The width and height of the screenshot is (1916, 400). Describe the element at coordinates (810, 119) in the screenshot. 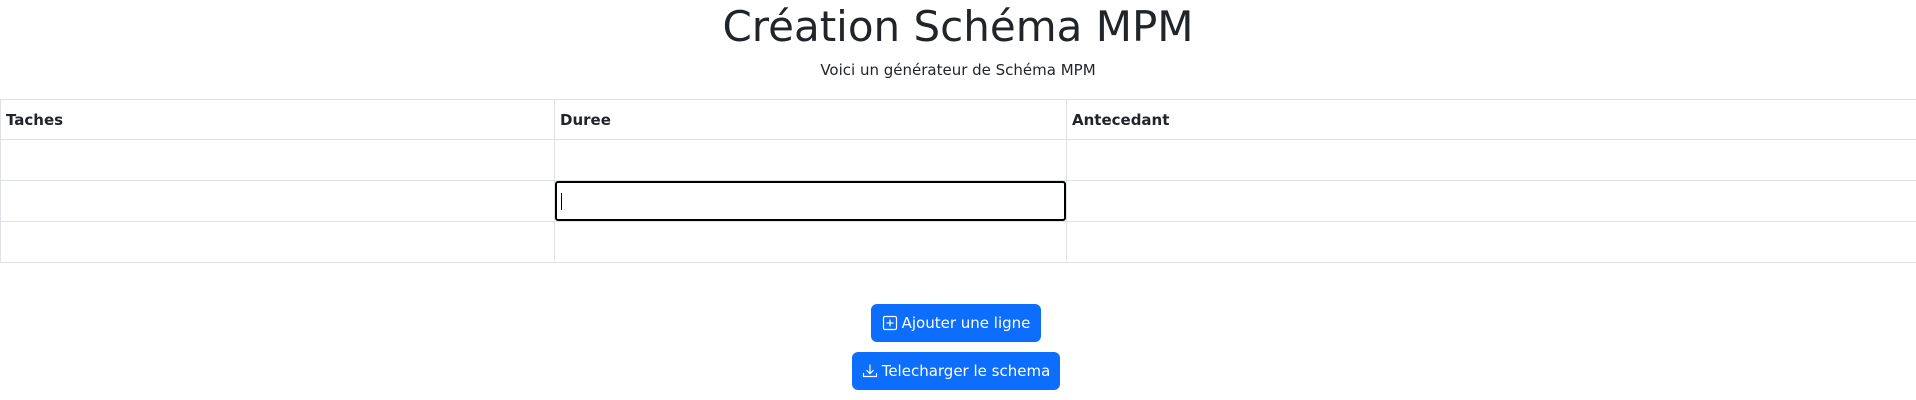

I see `column-header-duree: Duree` at that location.